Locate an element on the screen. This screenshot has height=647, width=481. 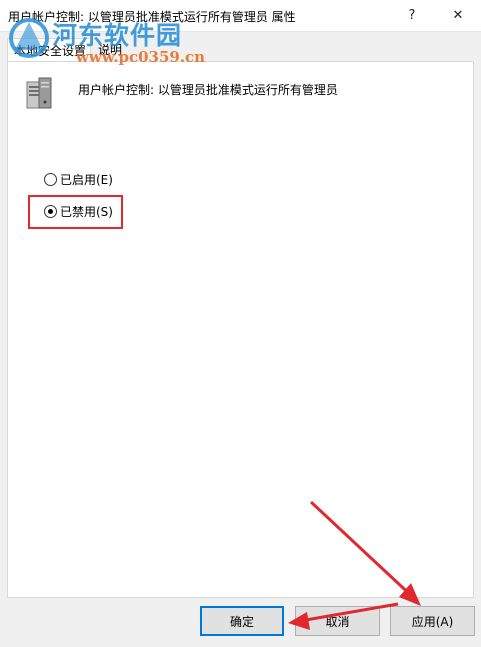
radio-enabled: 已启用(E) is located at coordinates (78, 179).